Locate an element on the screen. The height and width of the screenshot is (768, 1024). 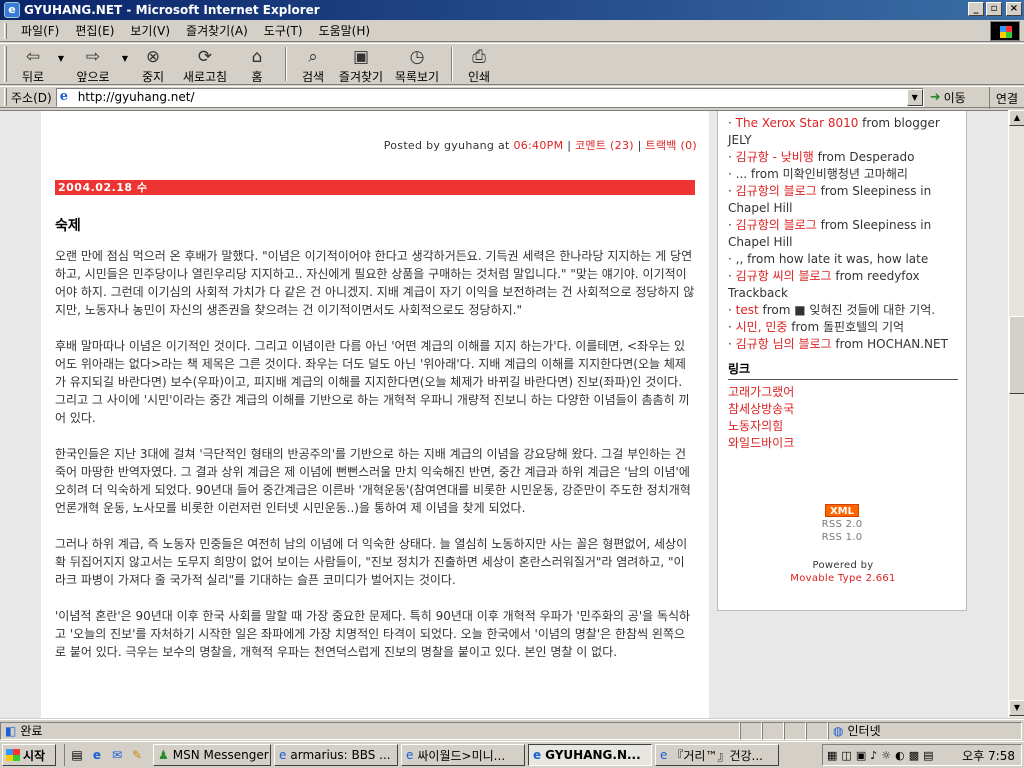
favorites-button: ▣ 즐겨찾기 is located at coordinates (361, 64).